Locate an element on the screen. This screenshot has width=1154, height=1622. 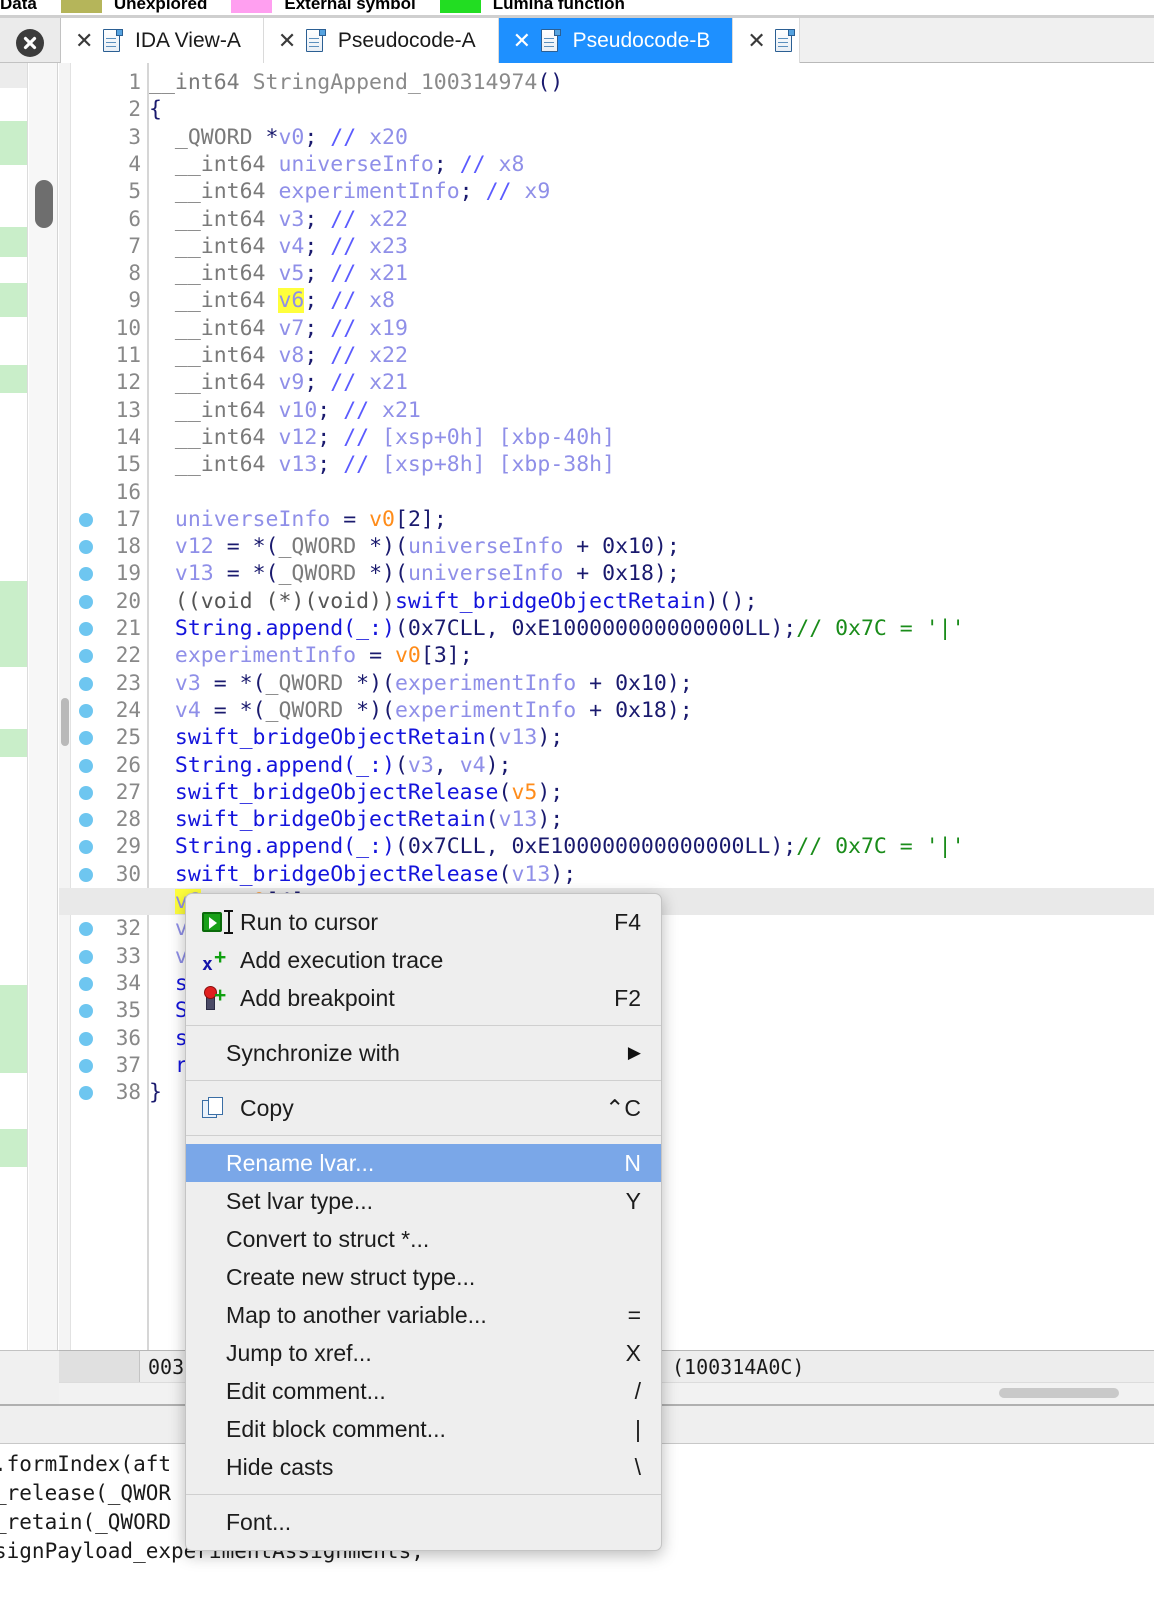
code-vertical-scrollbar is located at coordinates (65, 706).